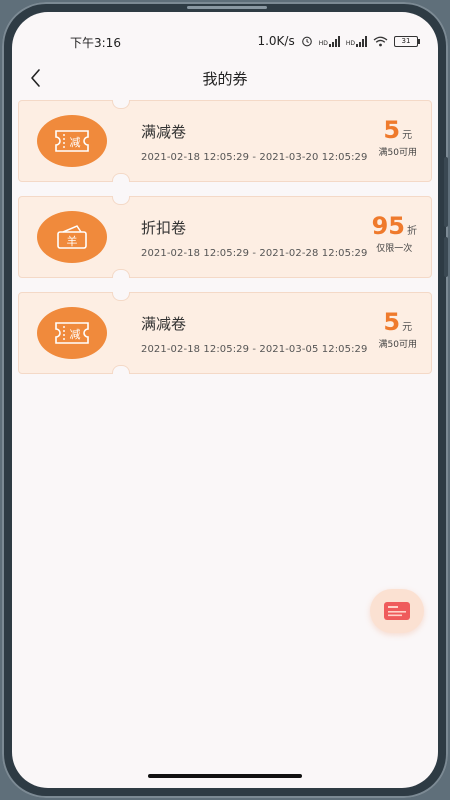 This screenshot has height=800, width=450. What do you see at coordinates (227, 7) in the screenshot?
I see `speaker` at bounding box center [227, 7].